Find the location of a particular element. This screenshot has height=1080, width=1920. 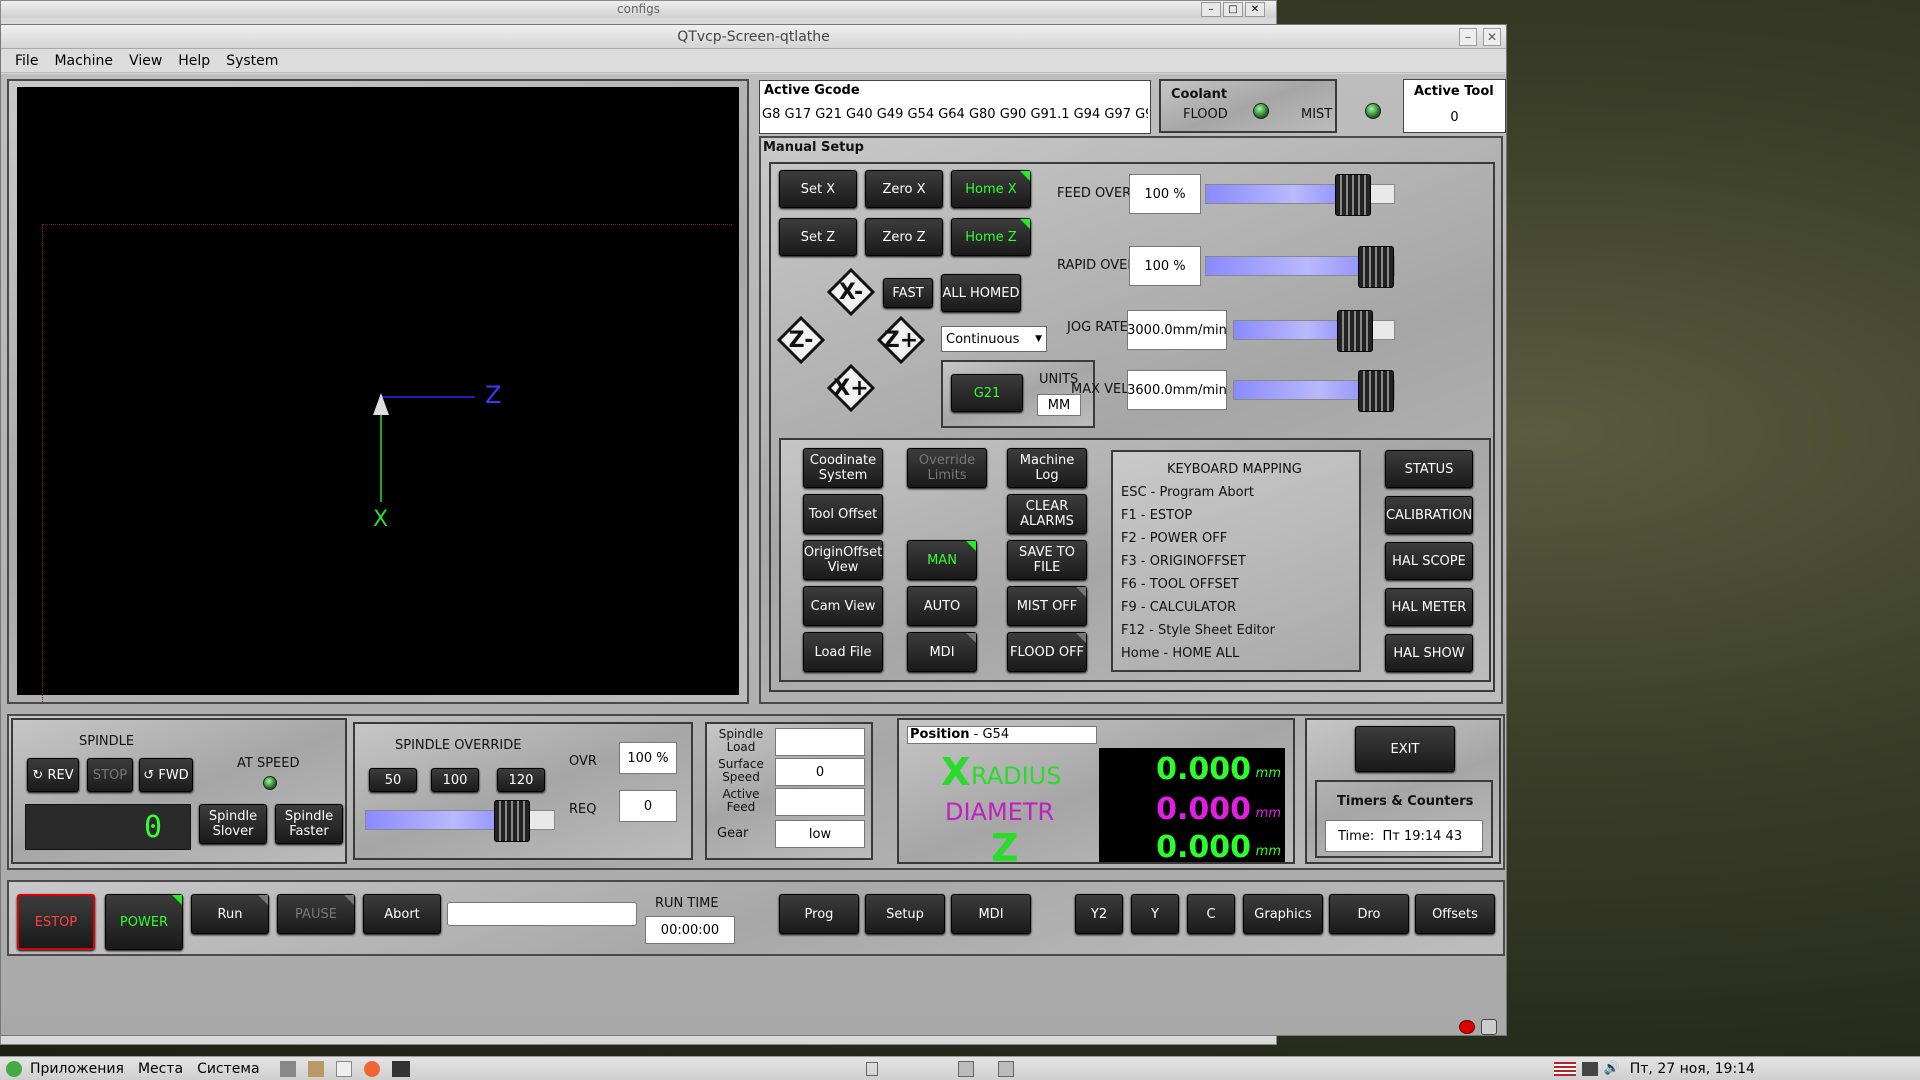

dro-button: Dro is located at coordinates (1369, 914).